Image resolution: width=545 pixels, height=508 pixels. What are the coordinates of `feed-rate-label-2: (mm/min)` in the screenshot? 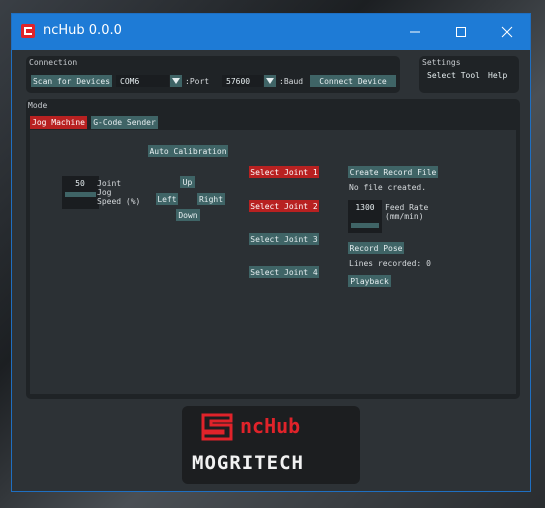 It's located at (404, 216).